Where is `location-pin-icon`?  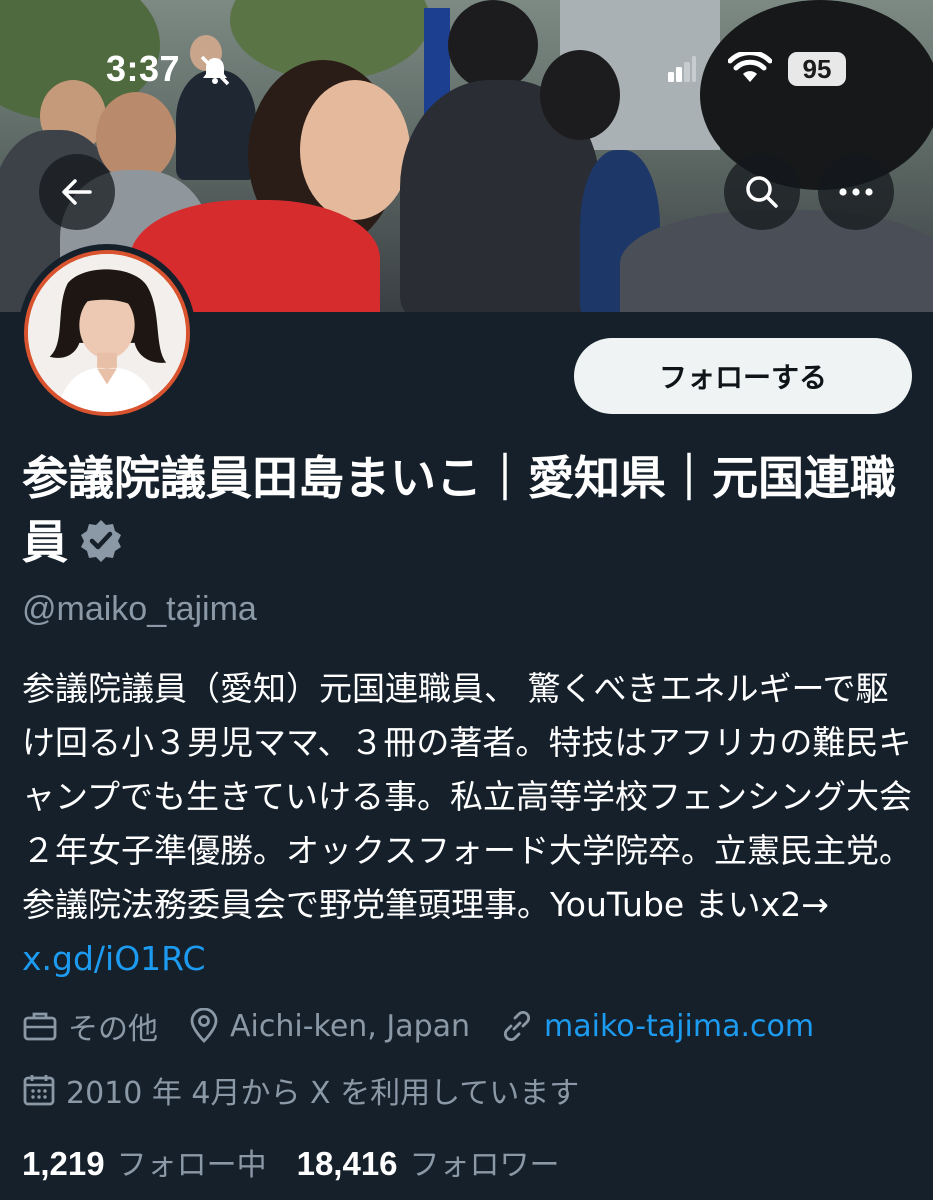
location-pin-icon is located at coordinates (204, 1025).